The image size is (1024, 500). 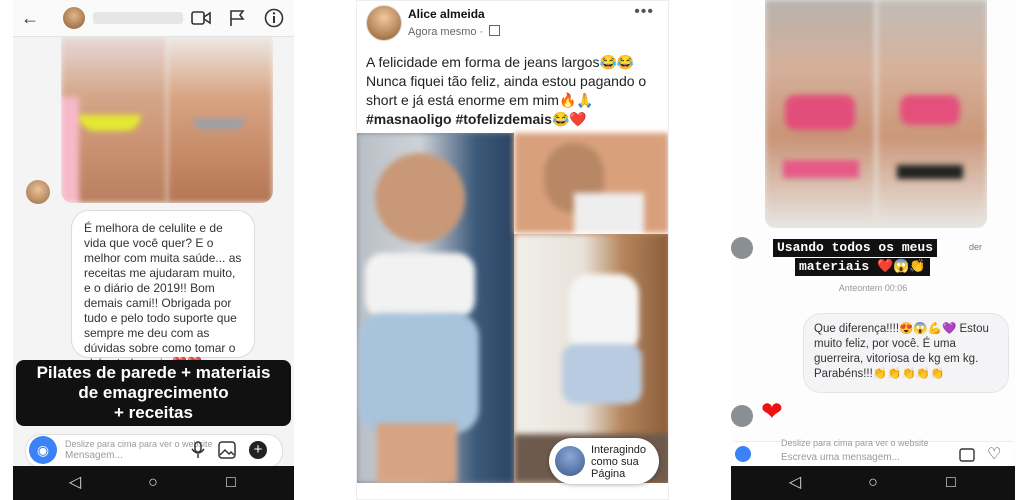 I want to click on chat-header: ←, so click(x=153, y=18).